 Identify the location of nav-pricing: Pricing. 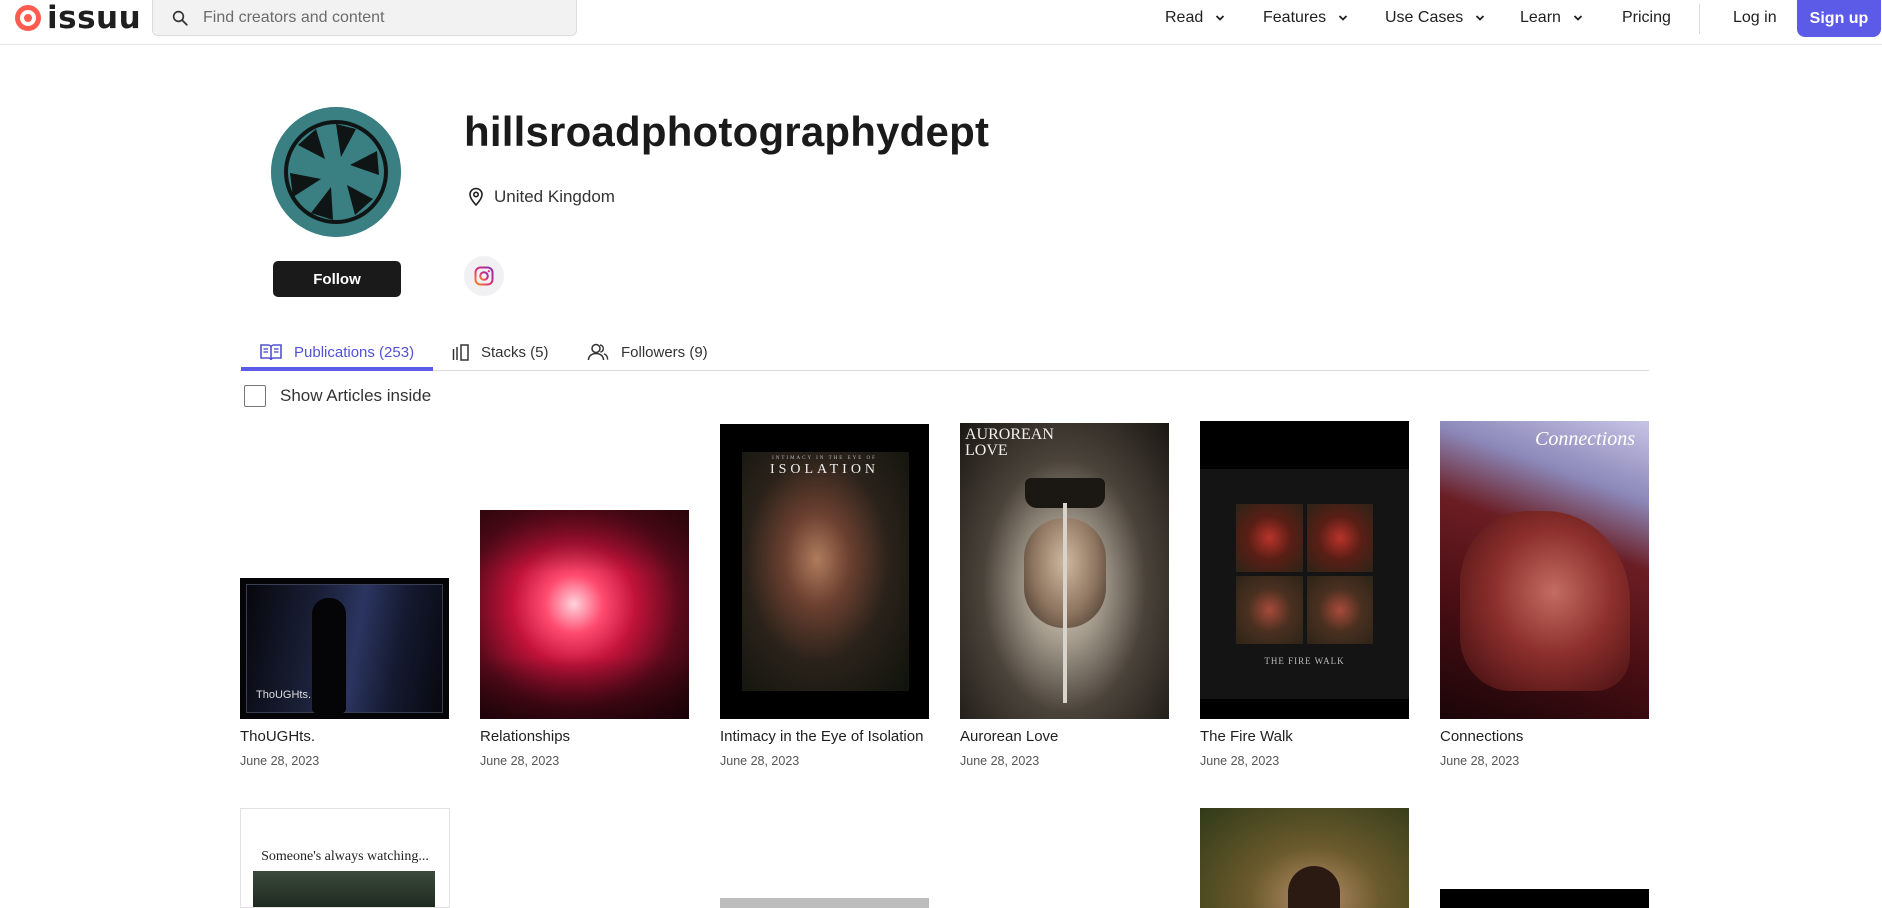
(1646, 18).